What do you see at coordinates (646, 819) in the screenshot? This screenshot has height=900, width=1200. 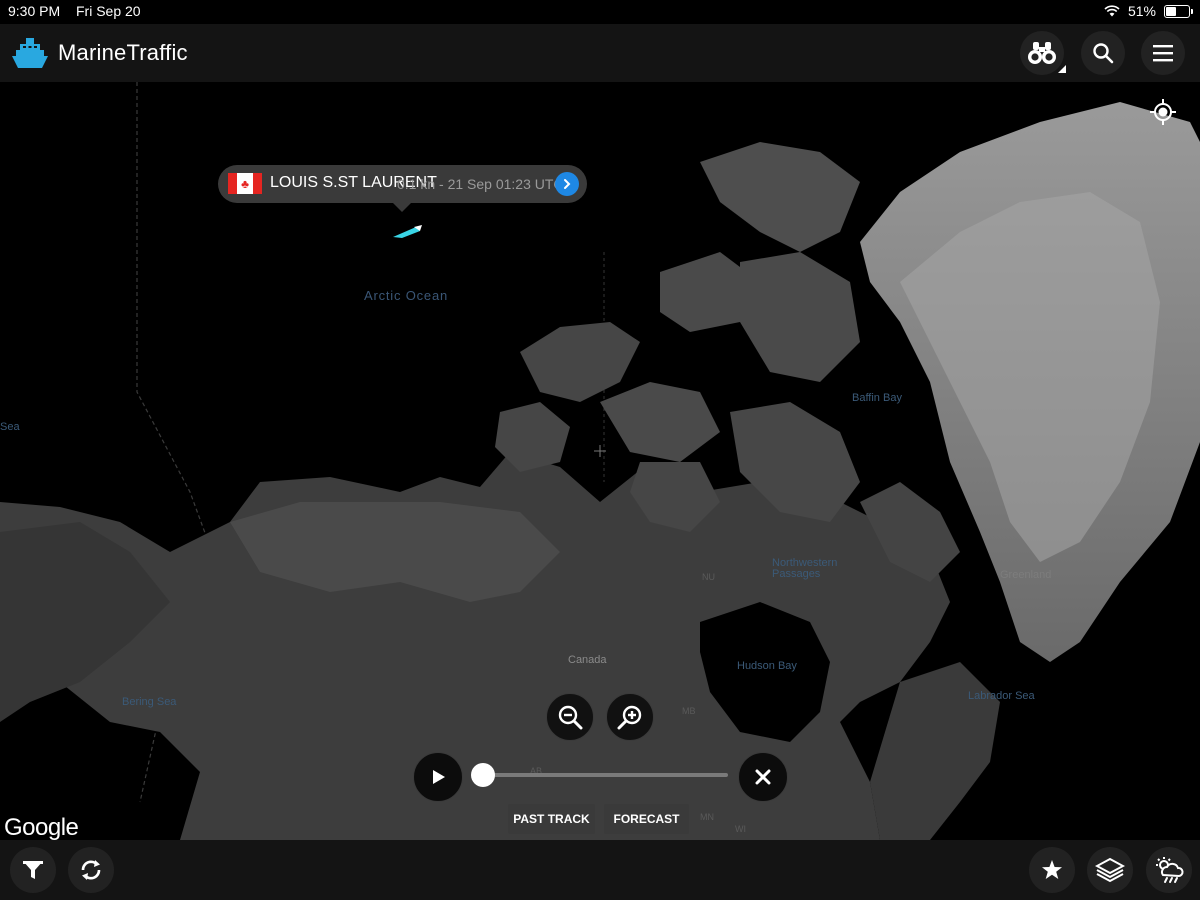 I see `forecast-button: FORECAST` at bounding box center [646, 819].